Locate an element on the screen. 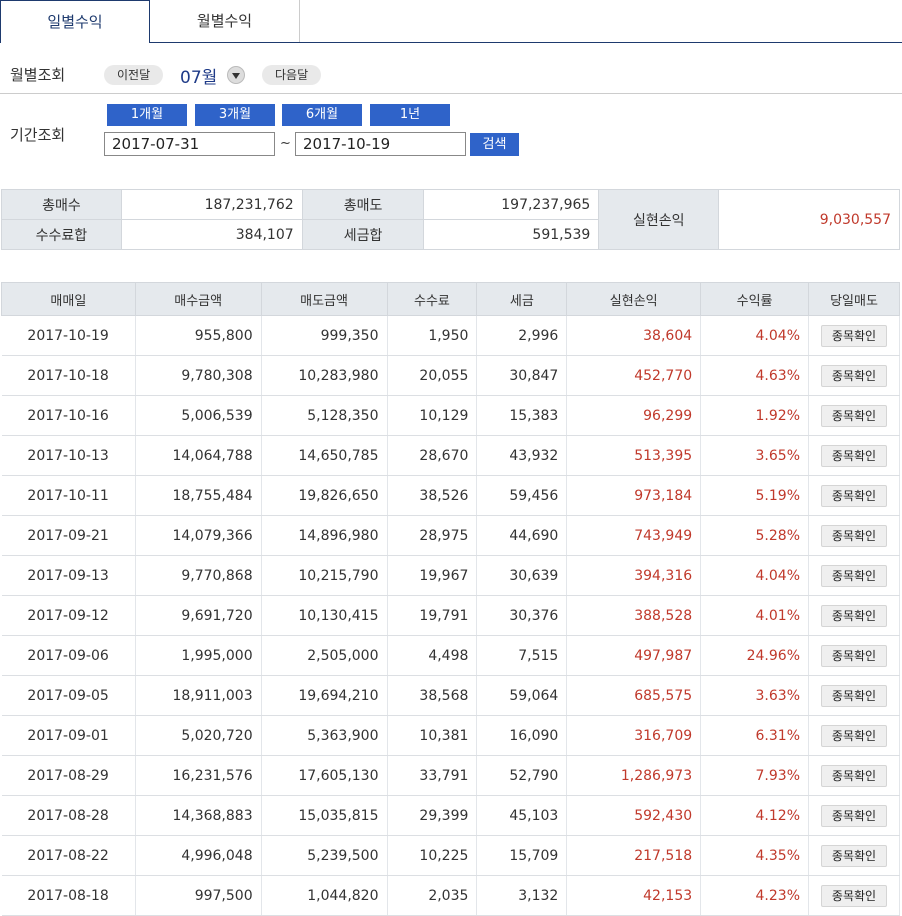  cell-tax: 59,456 is located at coordinates (522, 495).